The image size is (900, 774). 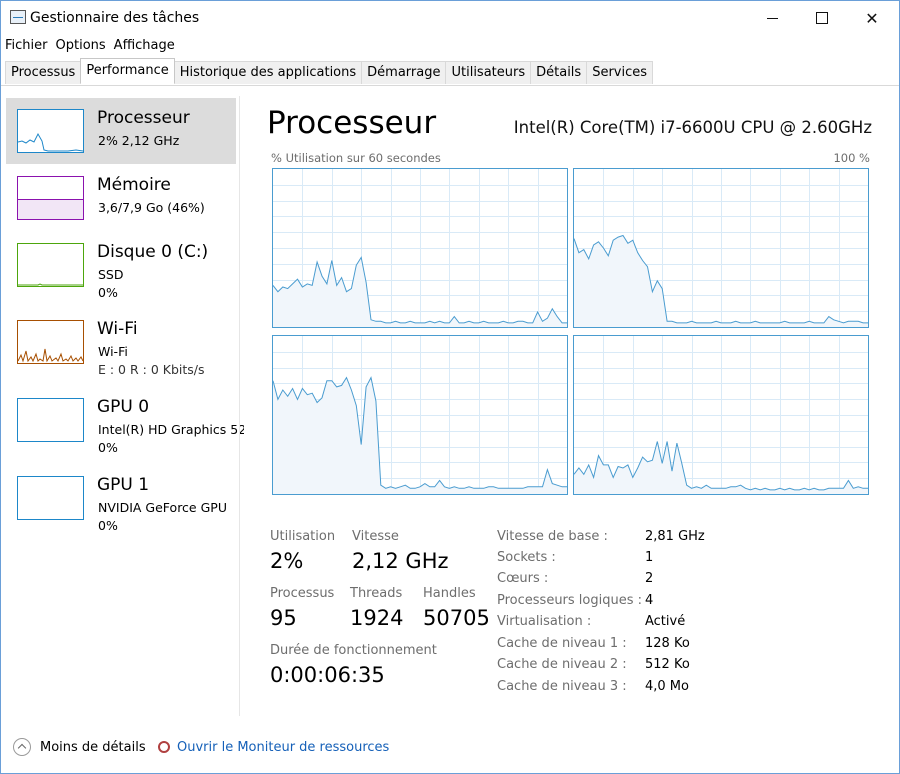 I want to click on maximize-button, so click(x=822, y=18).